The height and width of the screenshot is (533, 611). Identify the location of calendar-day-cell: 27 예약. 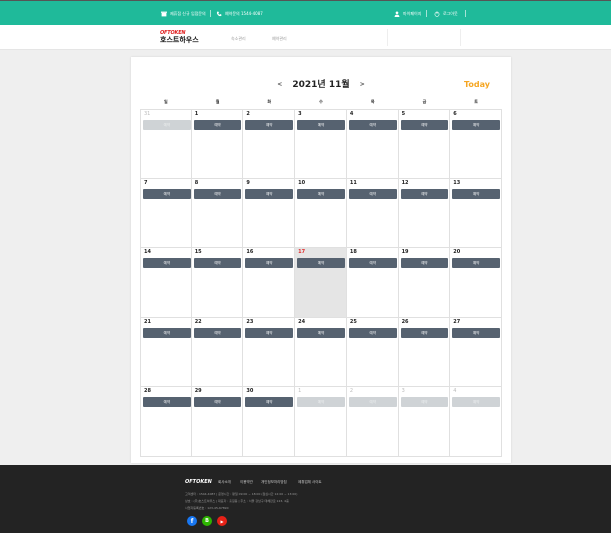
(476, 352).